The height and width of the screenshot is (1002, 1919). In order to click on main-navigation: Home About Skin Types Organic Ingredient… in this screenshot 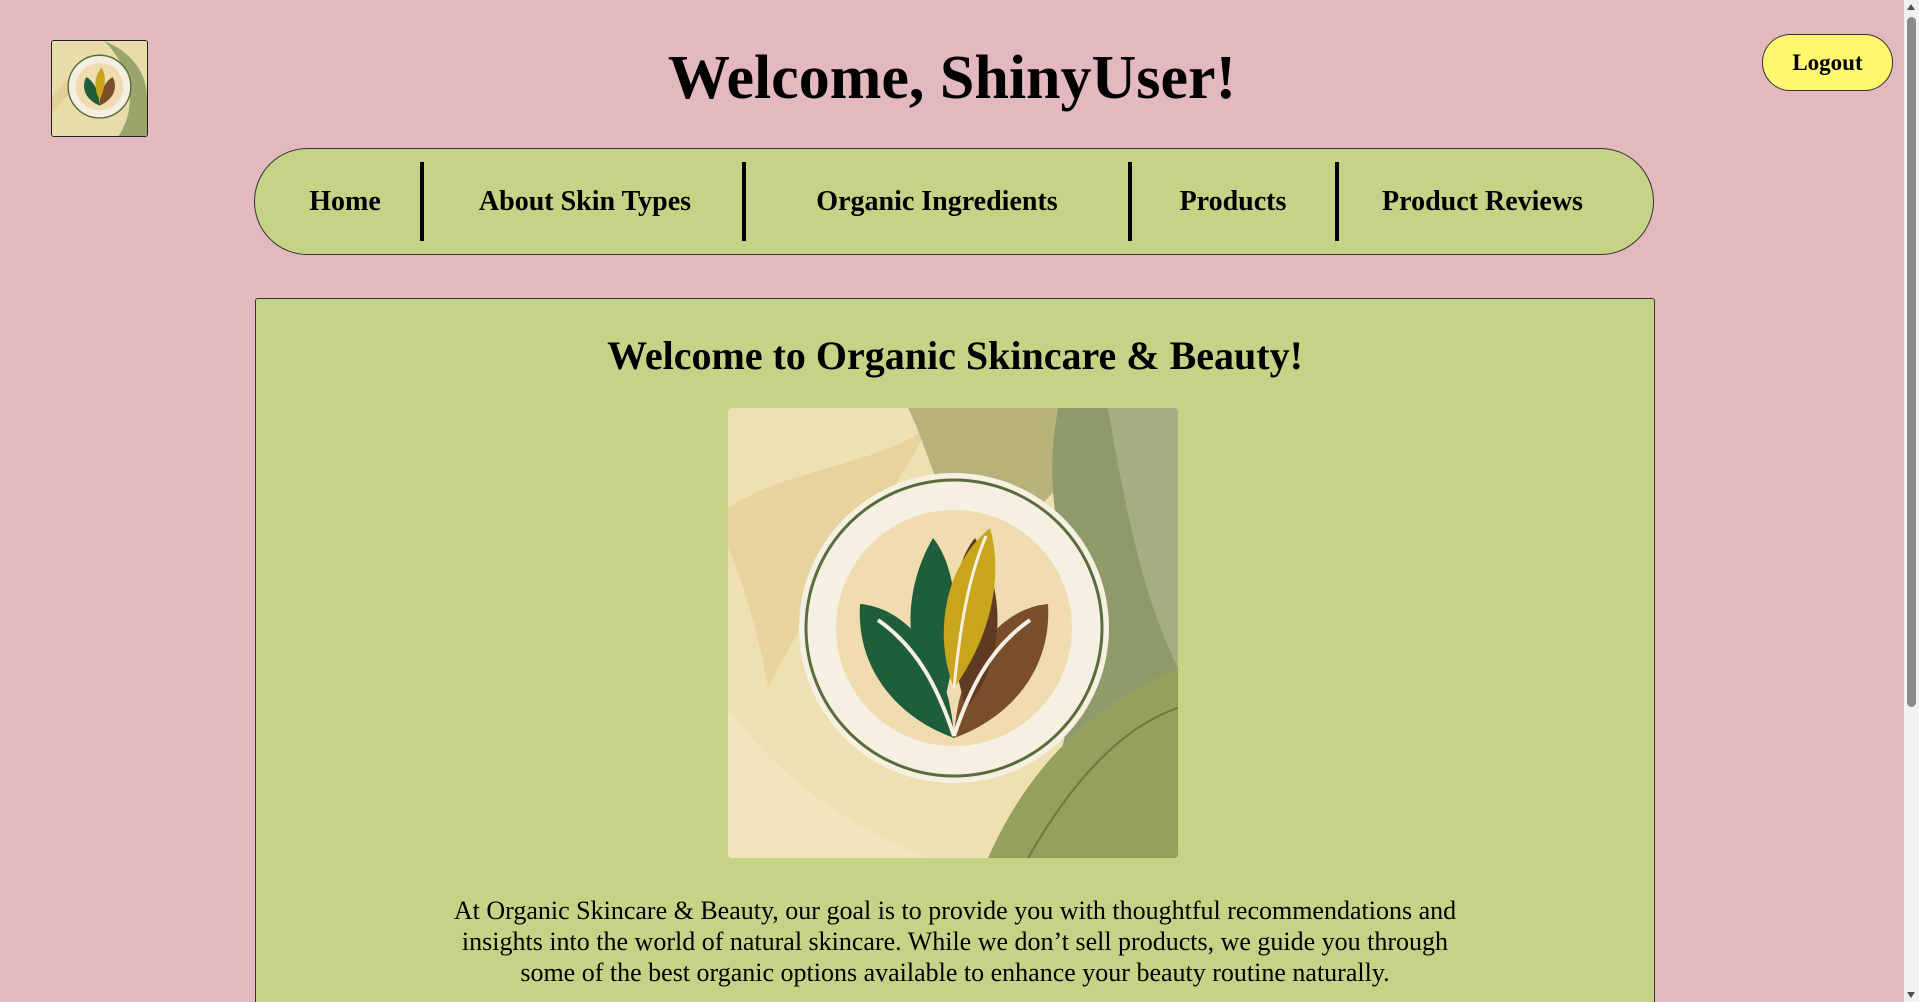, I will do `click(954, 201)`.